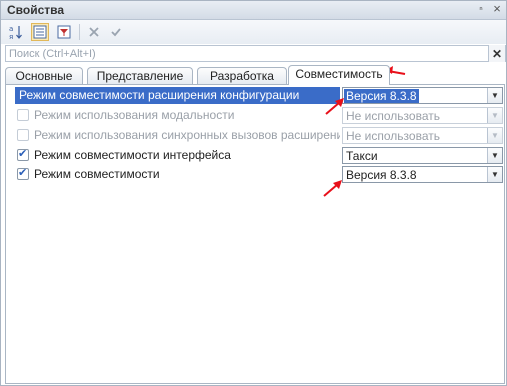 The height and width of the screenshot is (386, 507). I want to click on categories-button, so click(40, 32).